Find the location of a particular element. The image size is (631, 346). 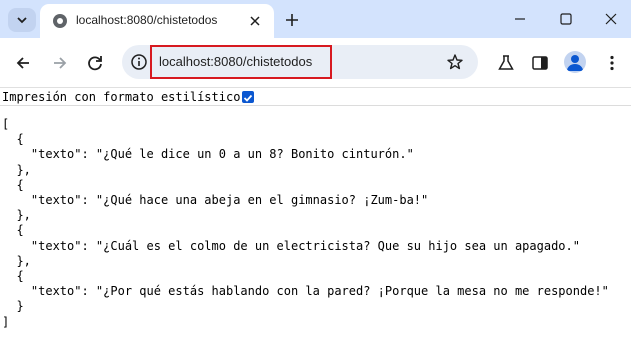

minimize-icon is located at coordinates (520, 19).